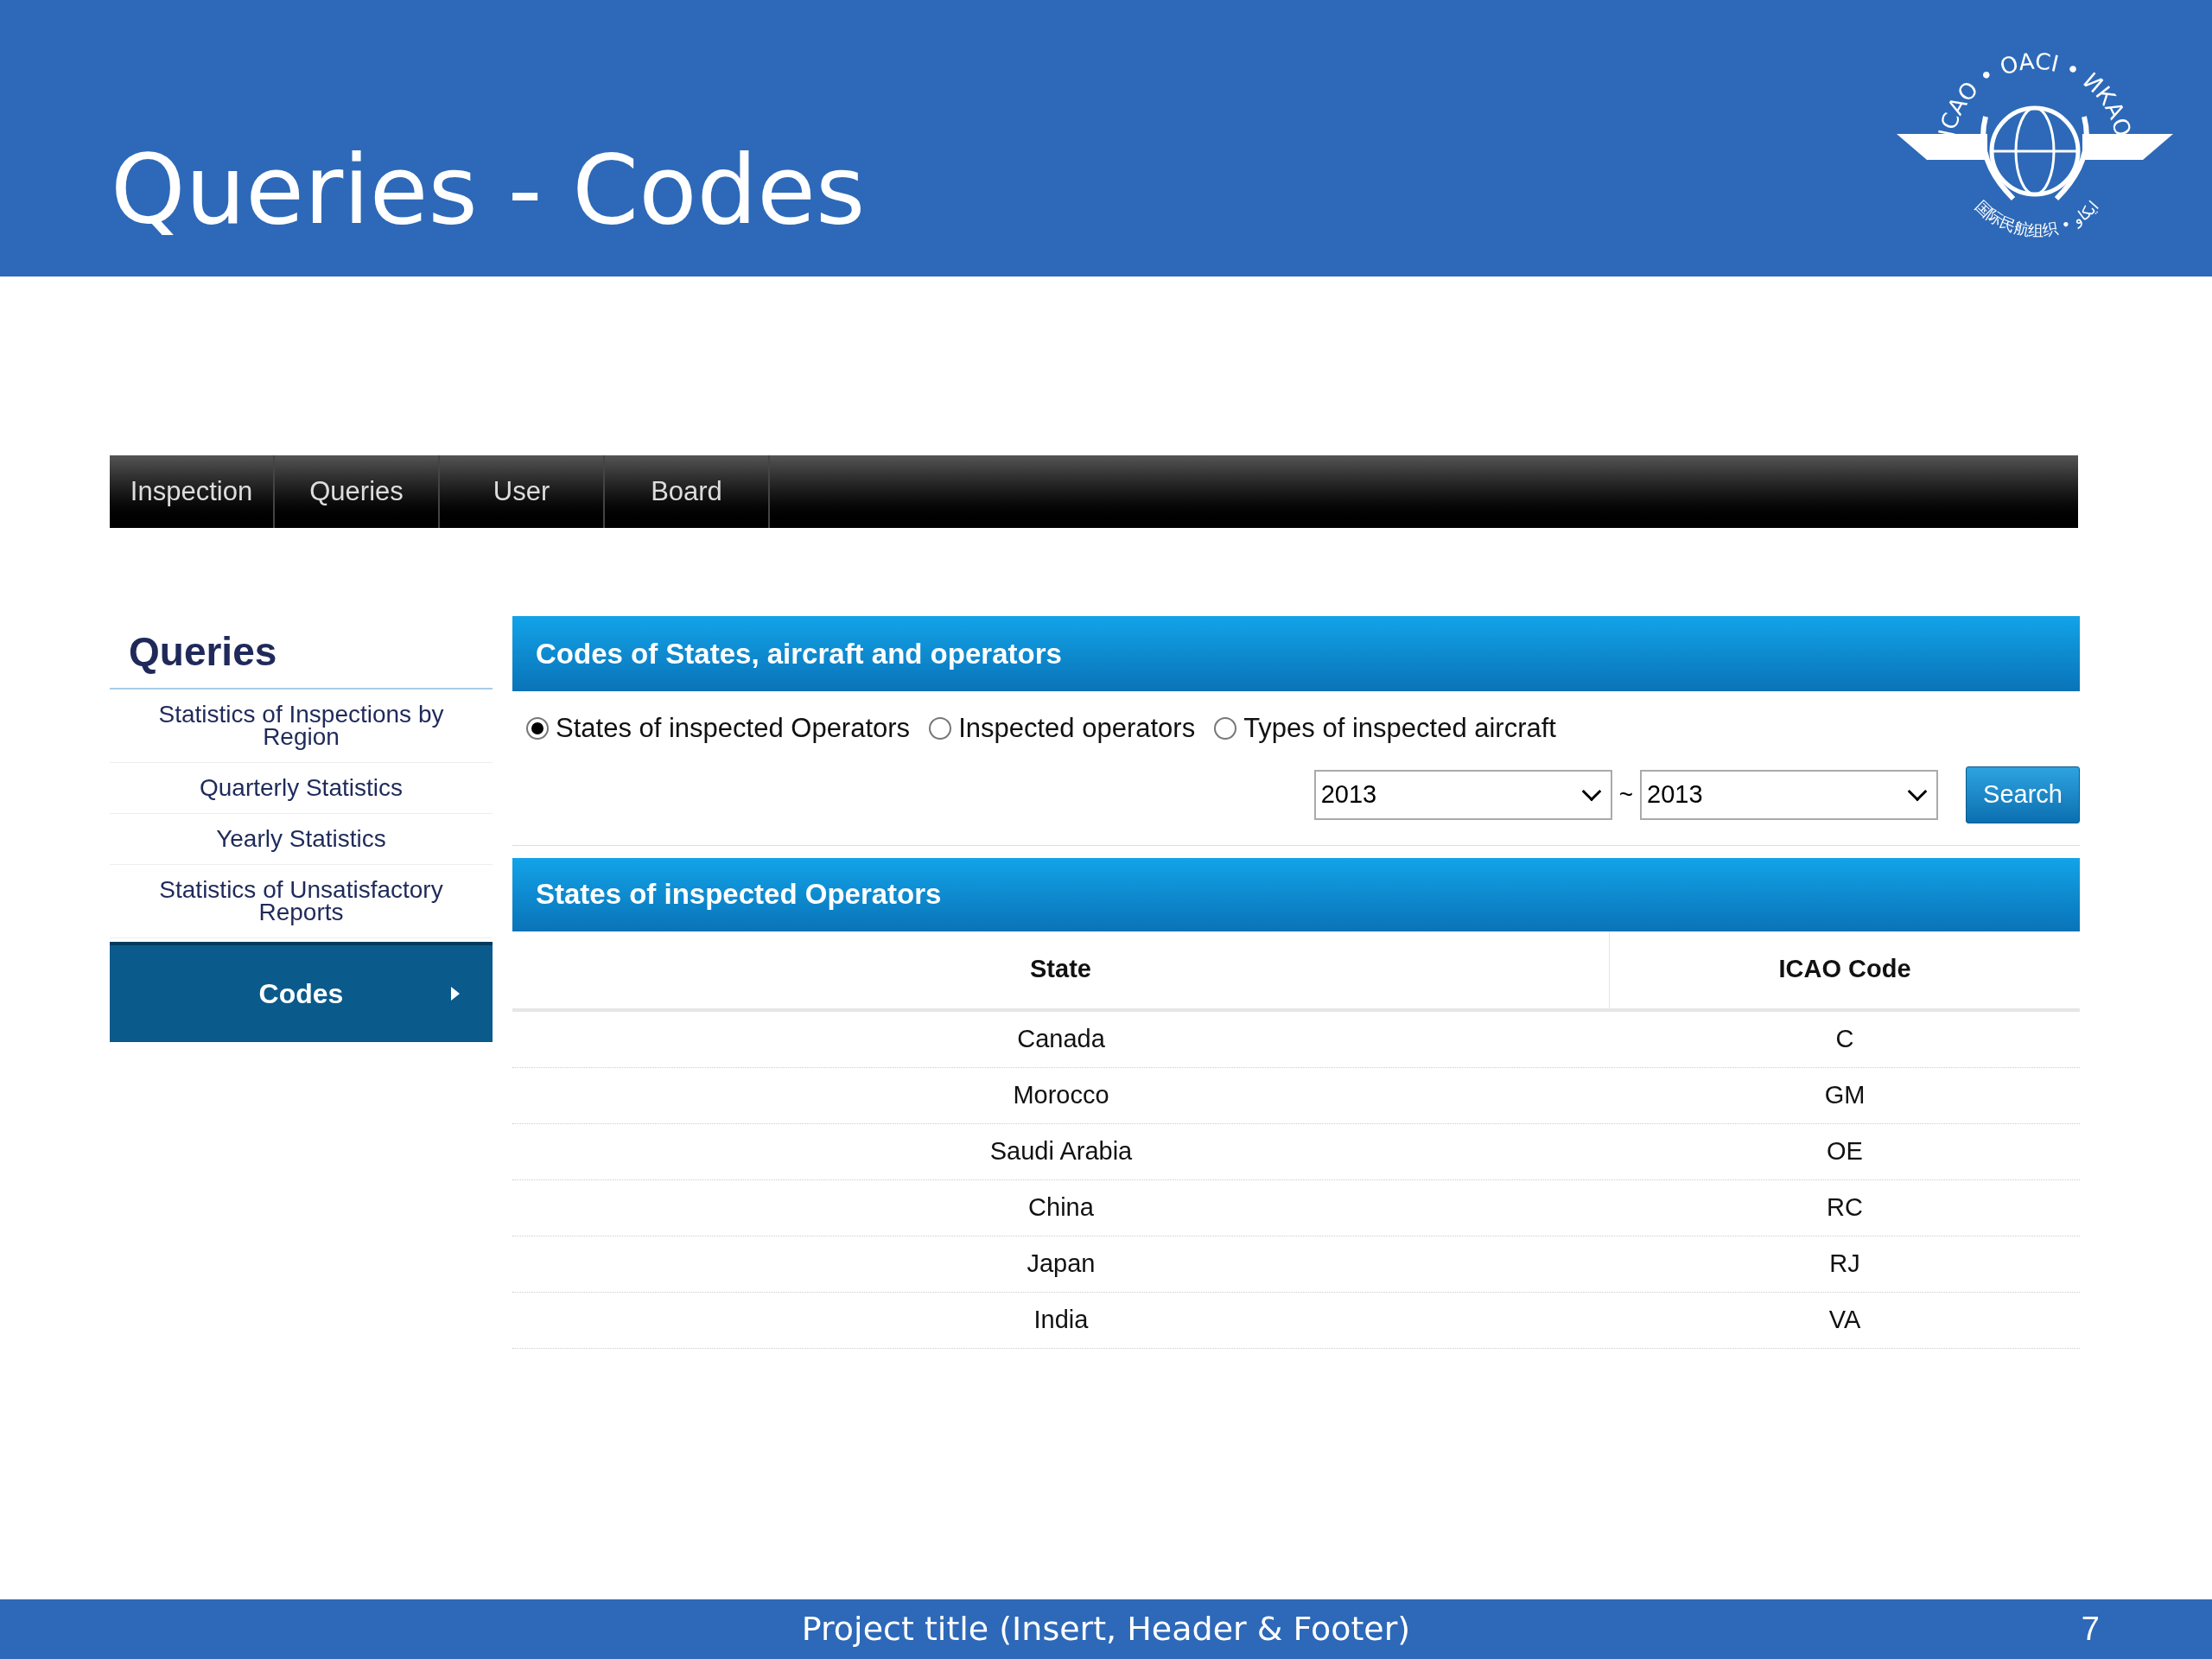 The image size is (2212, 1659). Describe the element at coordinates (301, 839) in the screenshot. I see `sidebar-item: Yearly Statistics` at that location.